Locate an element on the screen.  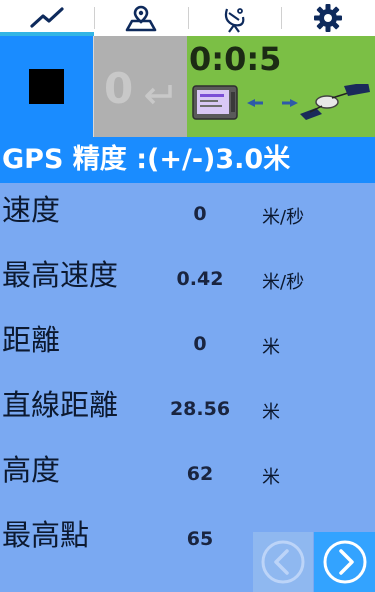
return-arrow-icon is located at coordinates (158, 95).